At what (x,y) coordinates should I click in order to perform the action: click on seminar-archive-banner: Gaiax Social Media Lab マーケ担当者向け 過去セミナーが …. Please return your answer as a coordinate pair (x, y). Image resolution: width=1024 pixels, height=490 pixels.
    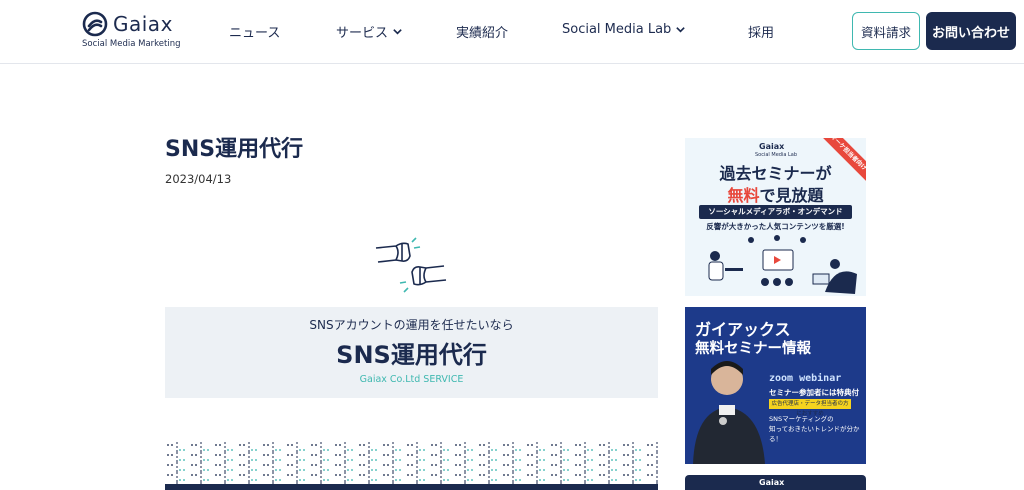
    Looking at the image, I should click on (775, 217).